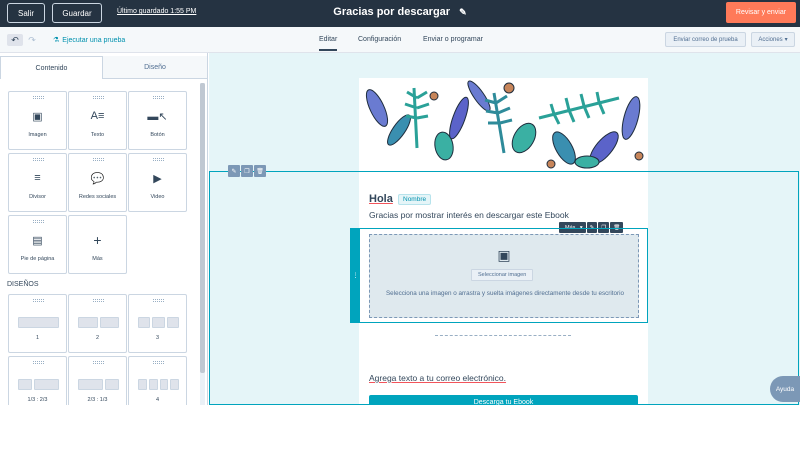 Image resolution: width=800 pixels, height=450 pixels. Describe the element at coordinates (97, 259) in the screenshot. I see `module-label: Más` at that location.